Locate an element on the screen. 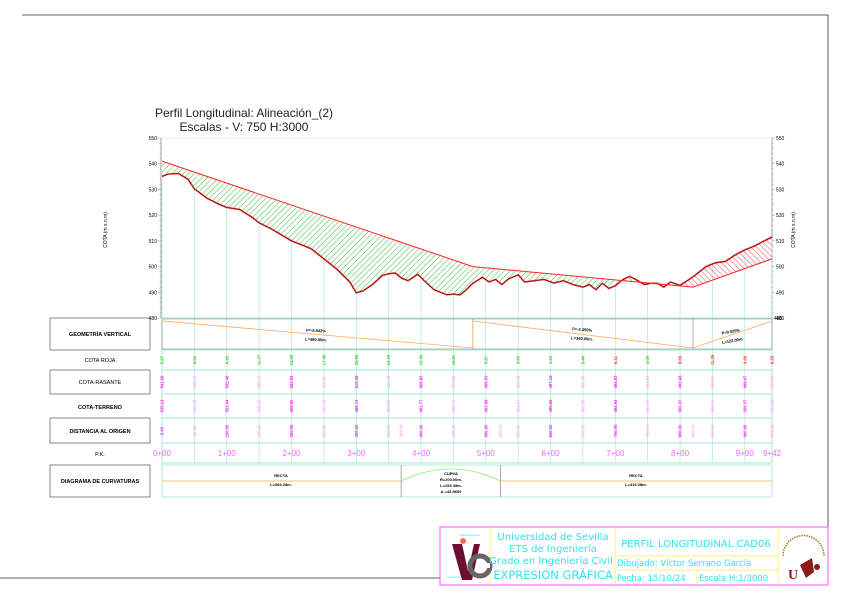 The image size is (848, 600). pk-label: 7+00 is located at coordinates (615, 453).